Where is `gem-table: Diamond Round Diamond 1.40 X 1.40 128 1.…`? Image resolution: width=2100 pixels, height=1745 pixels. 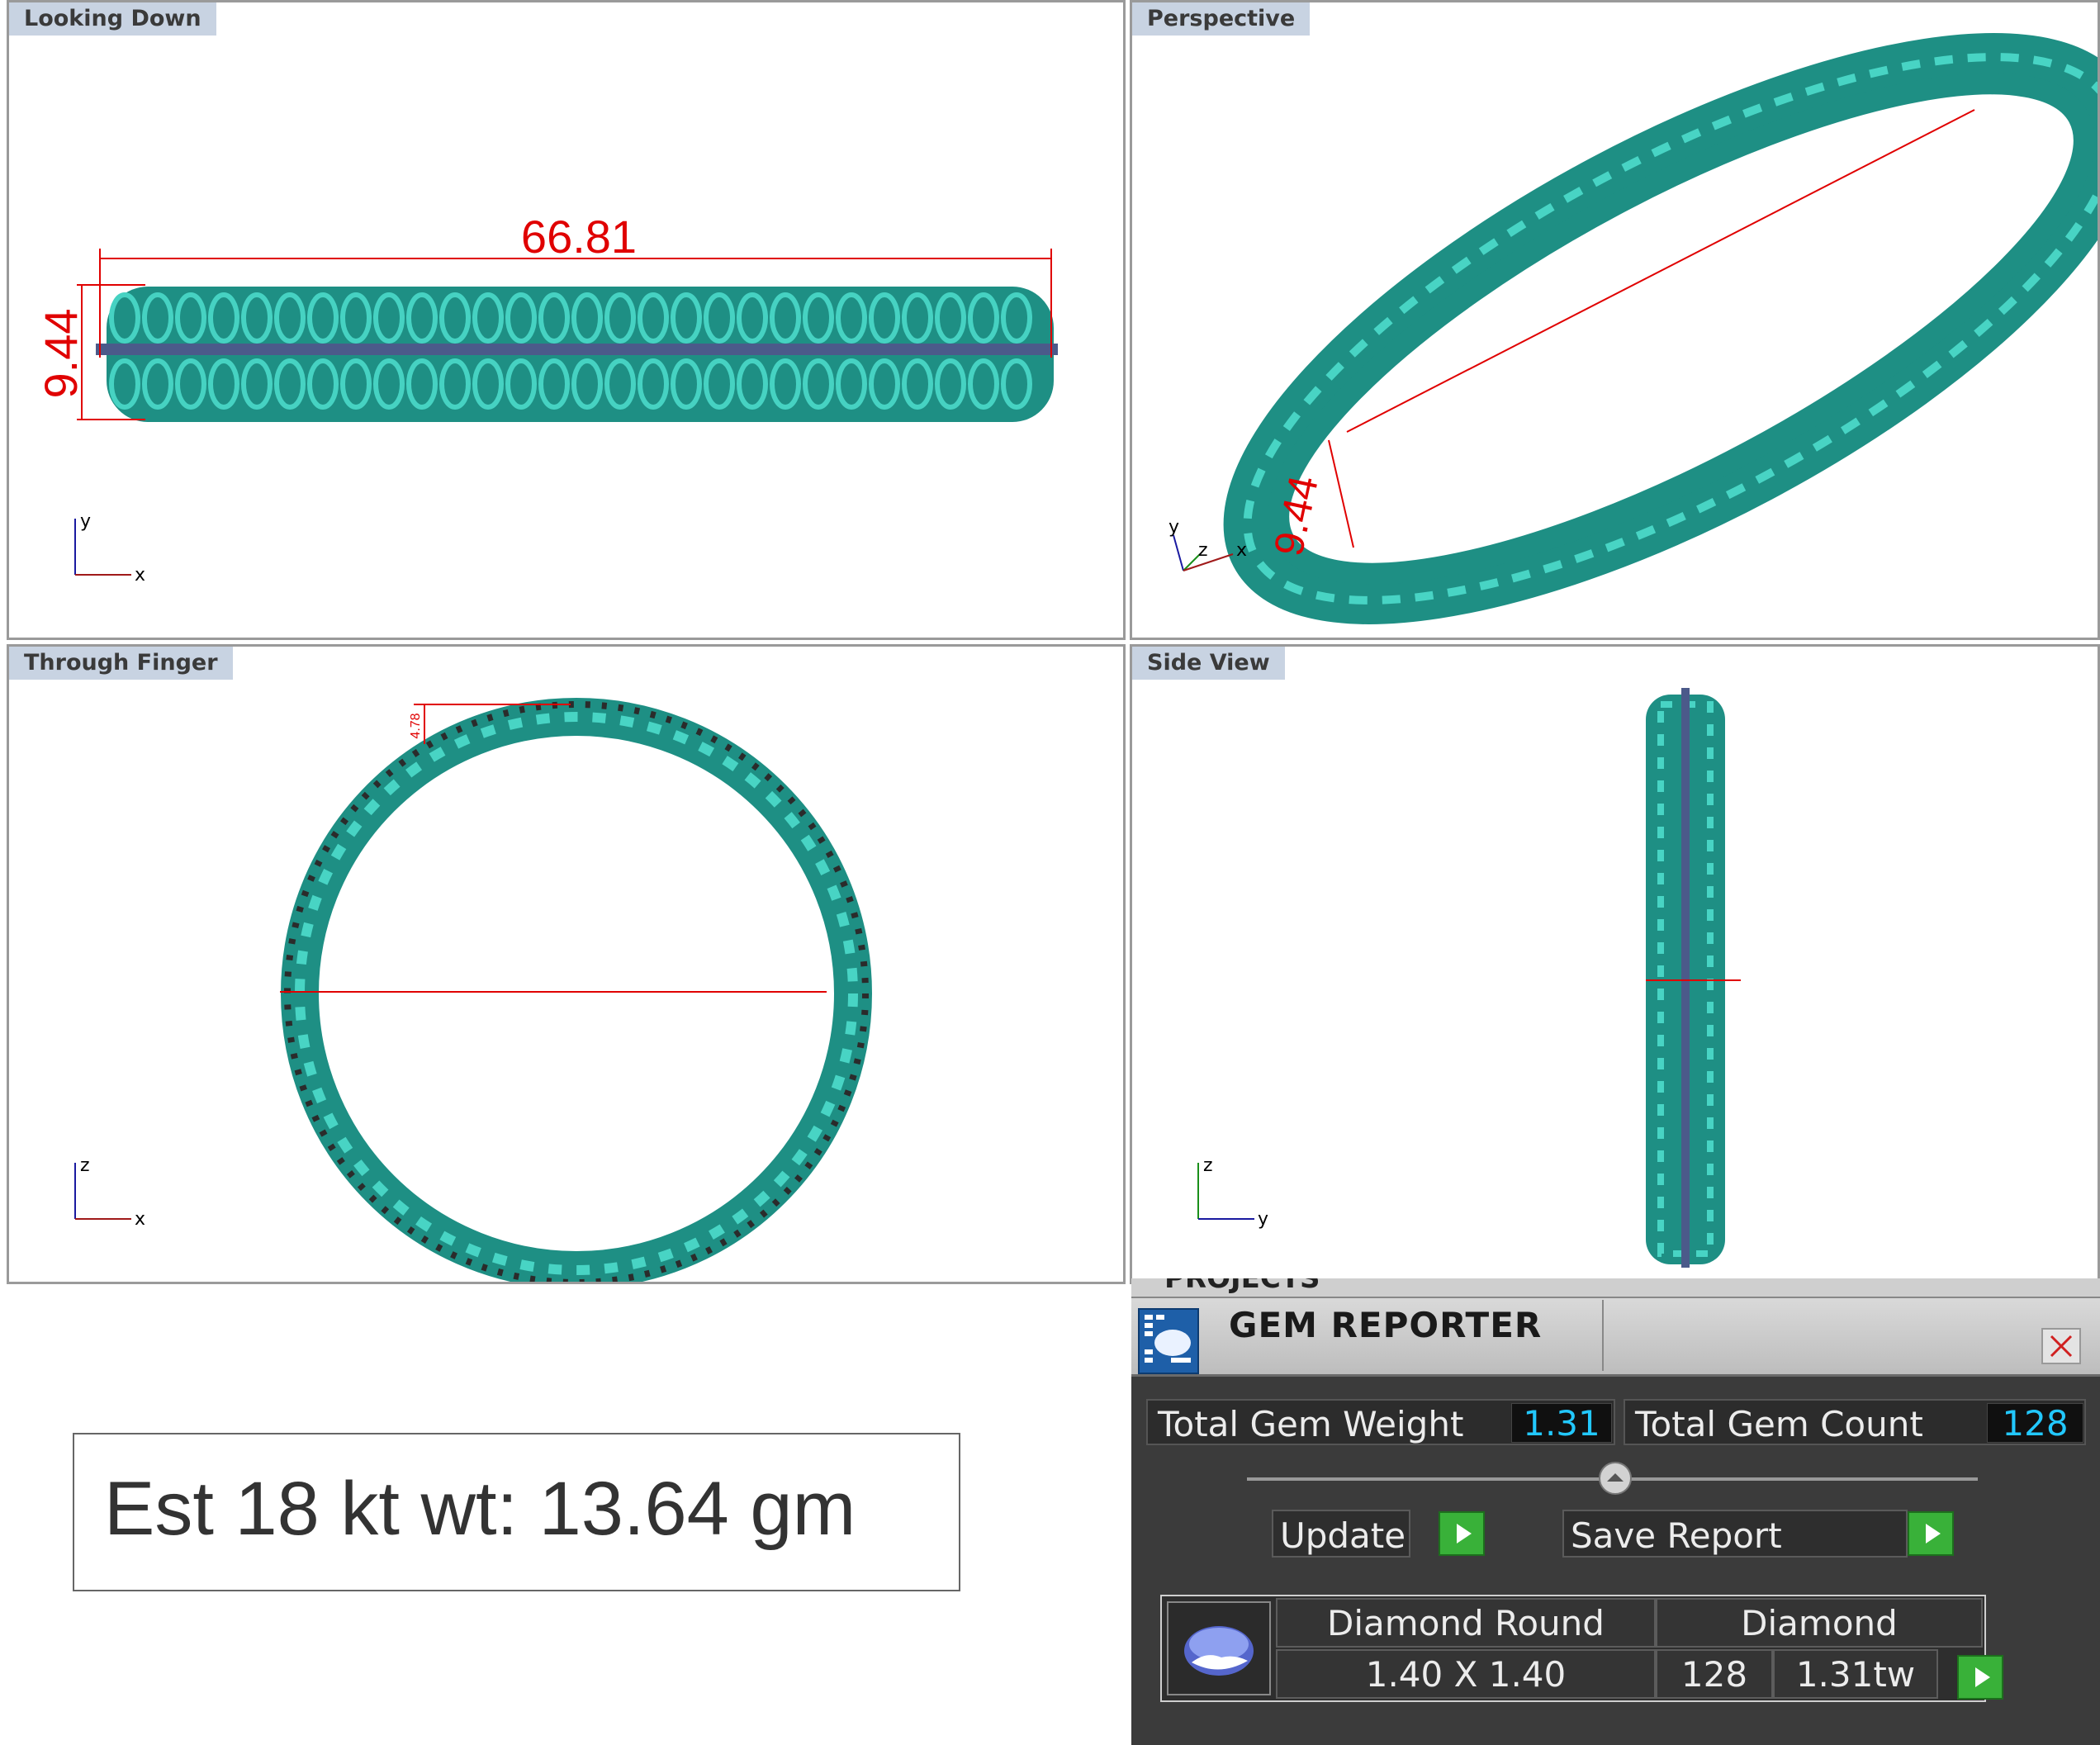 gem-table: Diamond Round Diamond 1.40 X 1.40 128 1.… is located at coordinates (1573, 1648).